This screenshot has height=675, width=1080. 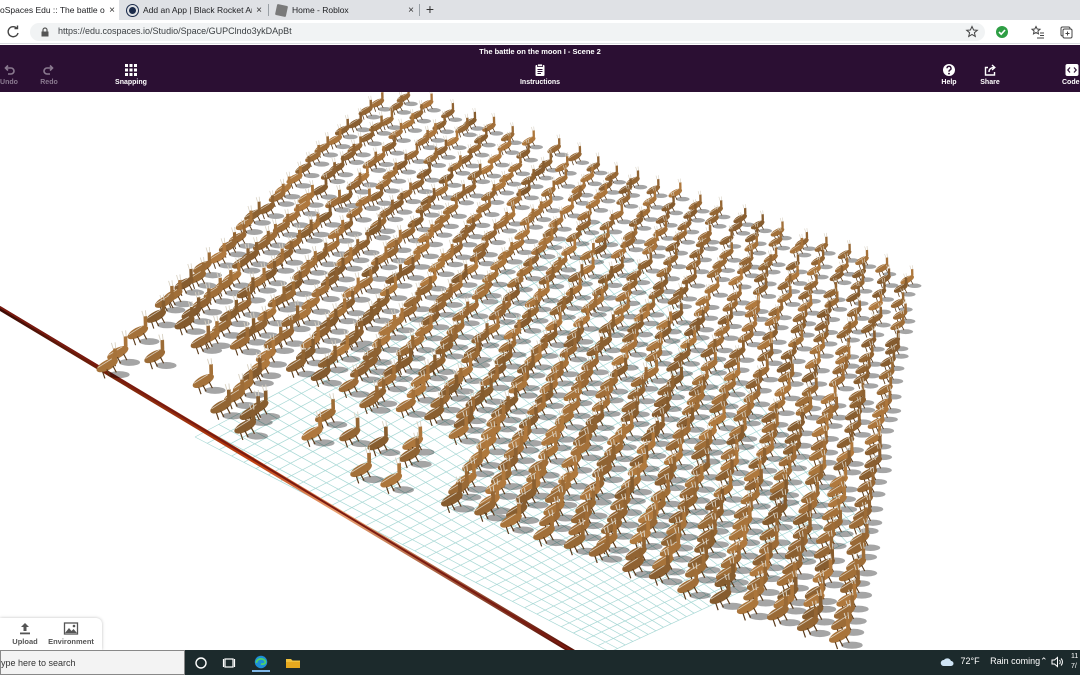 I want to click on undo-button: Undo, so click(x=9, y=74).